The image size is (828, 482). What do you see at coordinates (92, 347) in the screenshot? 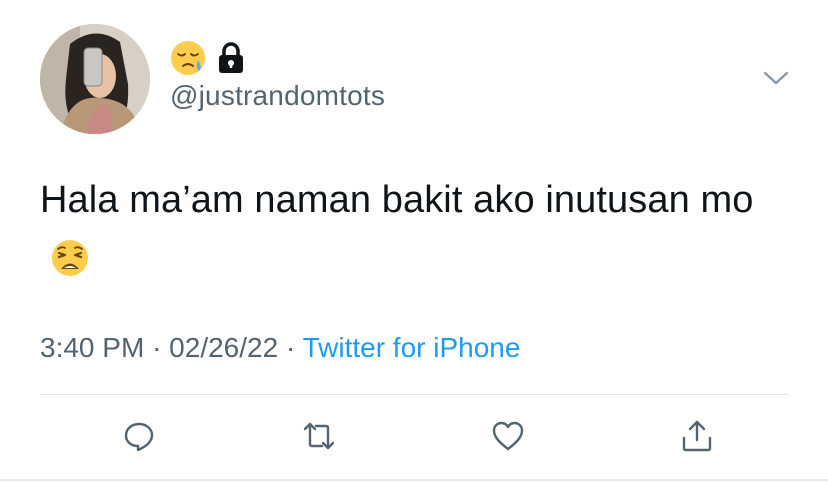
I see `tweet-time: 3:40 PM` at bounding box center [92, 347].